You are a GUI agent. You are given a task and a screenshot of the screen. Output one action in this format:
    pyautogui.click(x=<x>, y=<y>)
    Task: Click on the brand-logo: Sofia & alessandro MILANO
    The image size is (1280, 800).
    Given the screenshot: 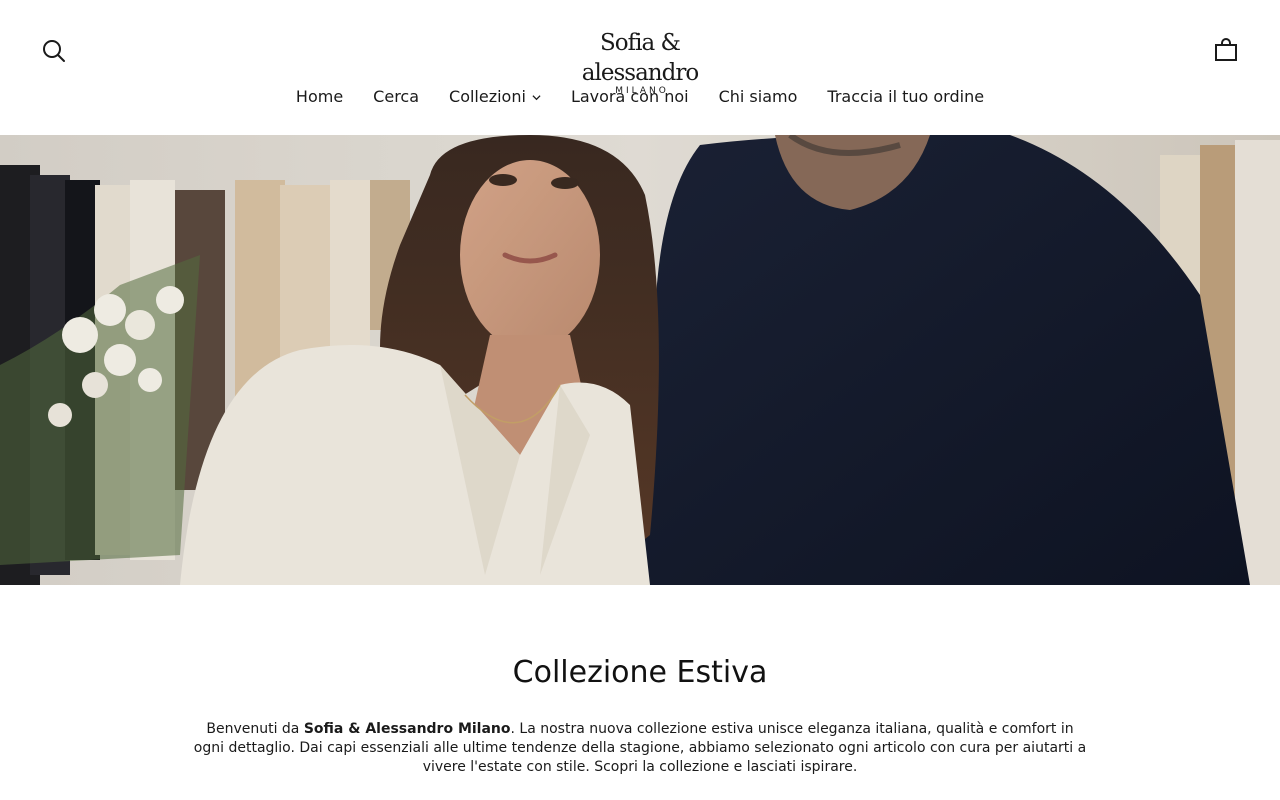 What is the action you would take?
    pyautogui.click(x=640, y=62)
    